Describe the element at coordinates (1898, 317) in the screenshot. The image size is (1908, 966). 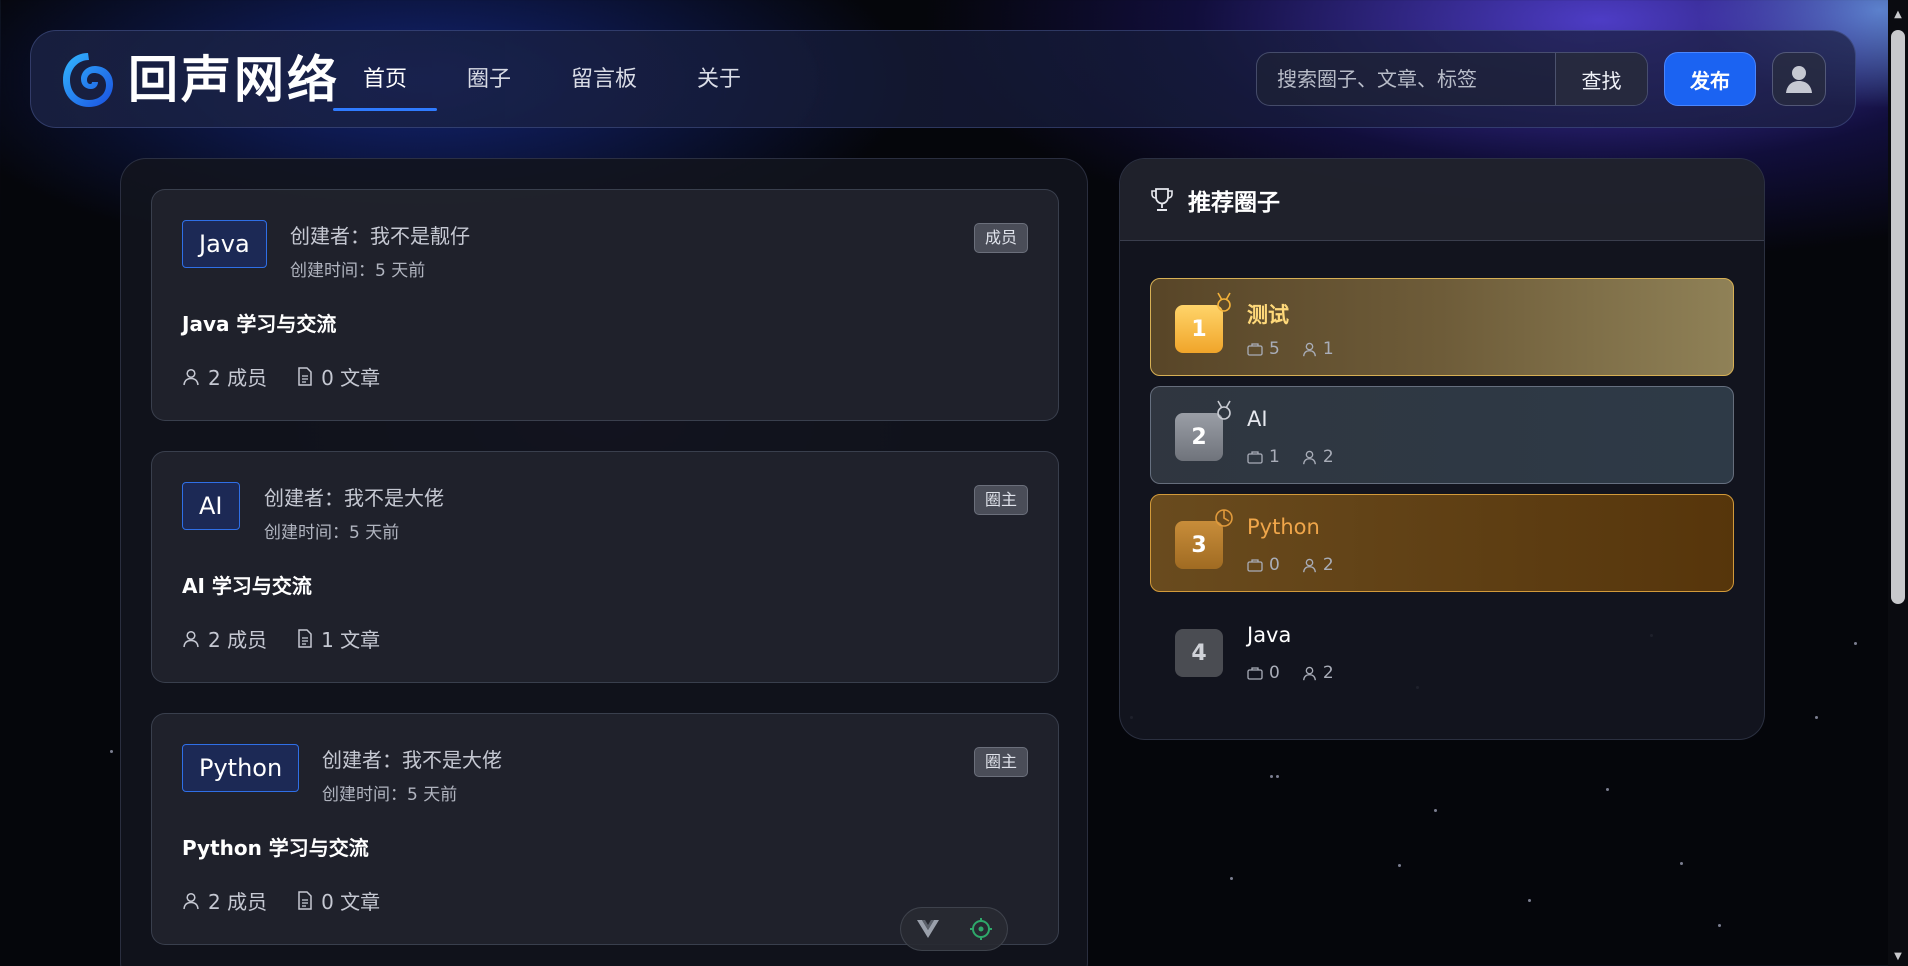
I see `scrollbar-thumb` at that location.